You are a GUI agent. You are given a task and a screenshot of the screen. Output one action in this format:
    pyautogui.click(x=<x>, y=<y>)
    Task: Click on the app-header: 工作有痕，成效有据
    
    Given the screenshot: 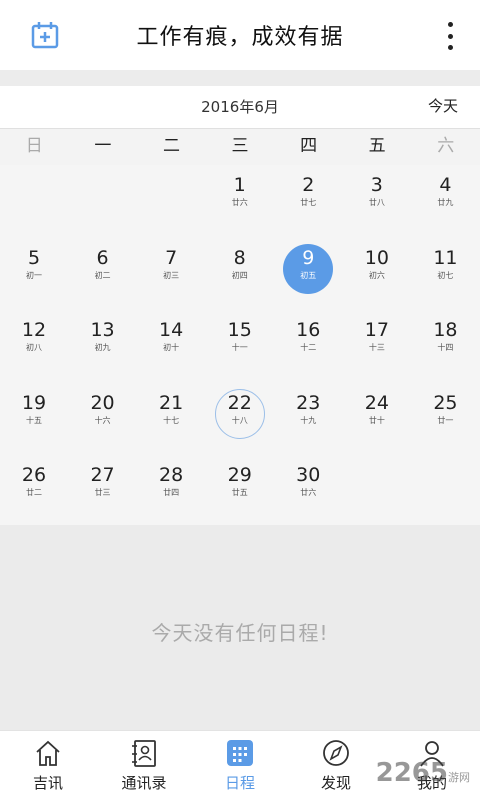 What is the action you would take?
    pyautogui.click(x=240, y=35)
    